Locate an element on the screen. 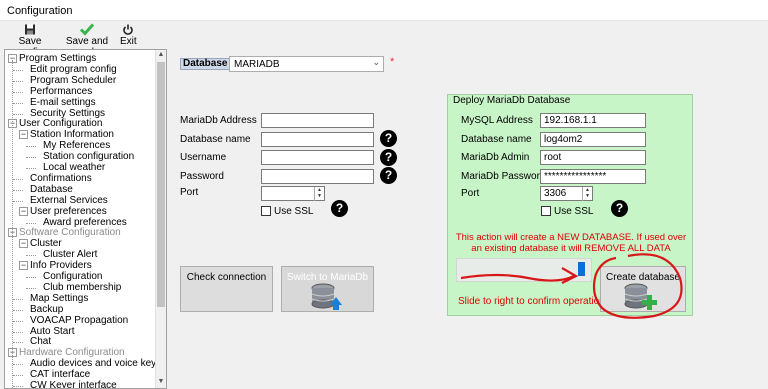 The width and height of the screenshot is (768, 389). use-ssl-label: Use SSL is located at coordinates (294, 211).